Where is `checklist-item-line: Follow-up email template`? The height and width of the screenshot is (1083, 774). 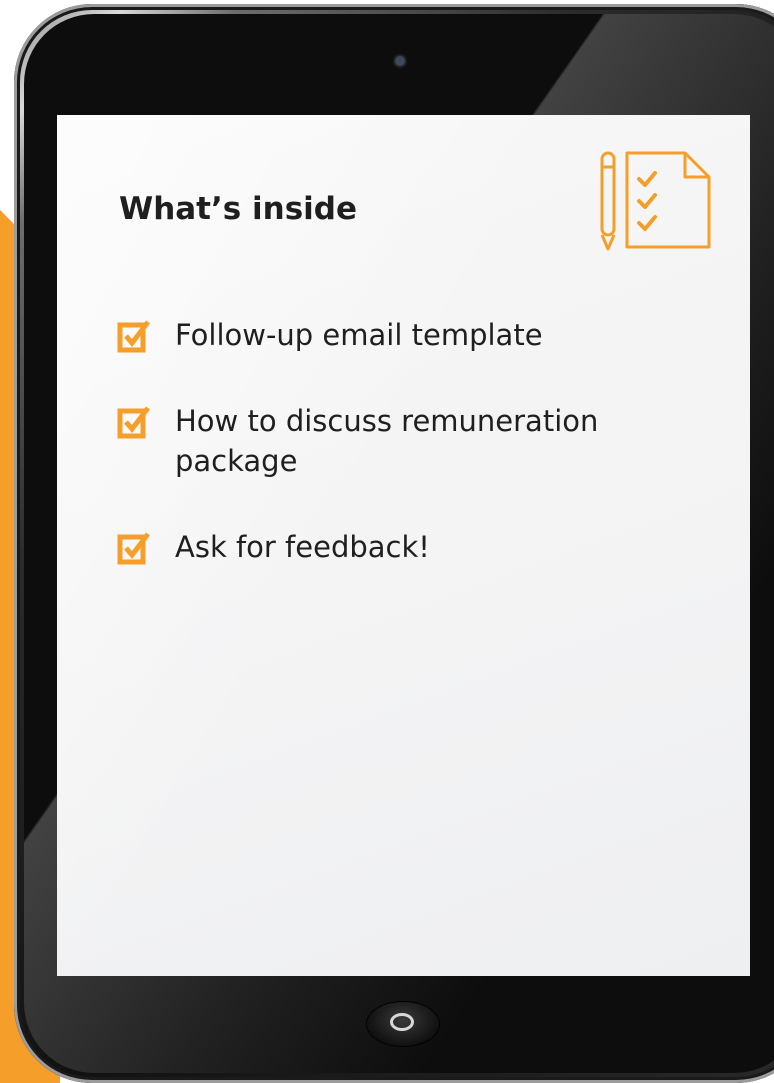 checklist-item-line: Follow-up email template is located at coordinates (359, 335).